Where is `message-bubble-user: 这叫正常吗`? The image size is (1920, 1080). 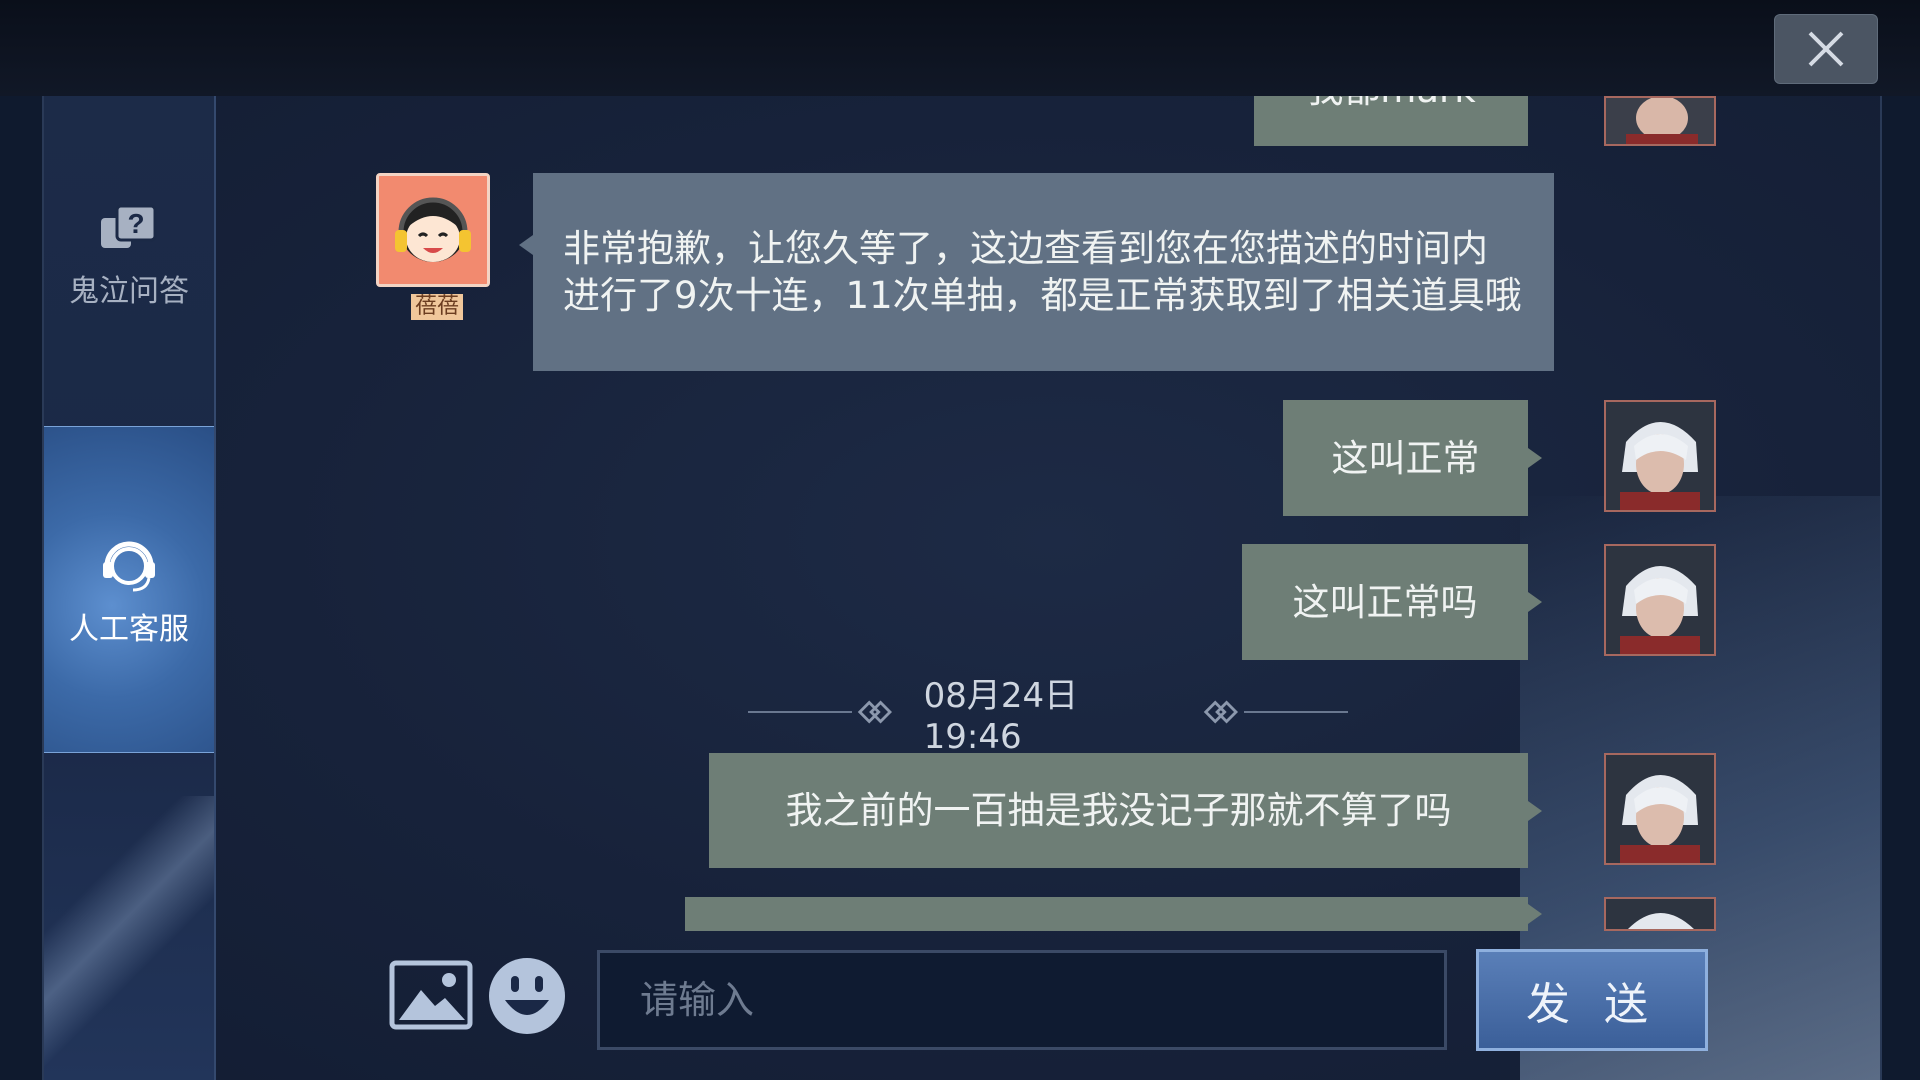
message-bubble-user: 这叫正常吗 is located at coordinates (1392, 602).